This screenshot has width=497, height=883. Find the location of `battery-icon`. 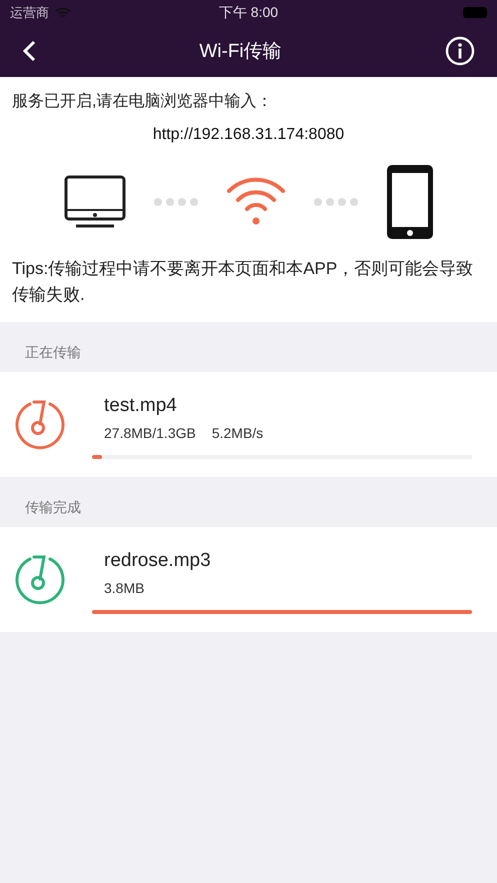

battery-icon is located at coordinates (475, 12).